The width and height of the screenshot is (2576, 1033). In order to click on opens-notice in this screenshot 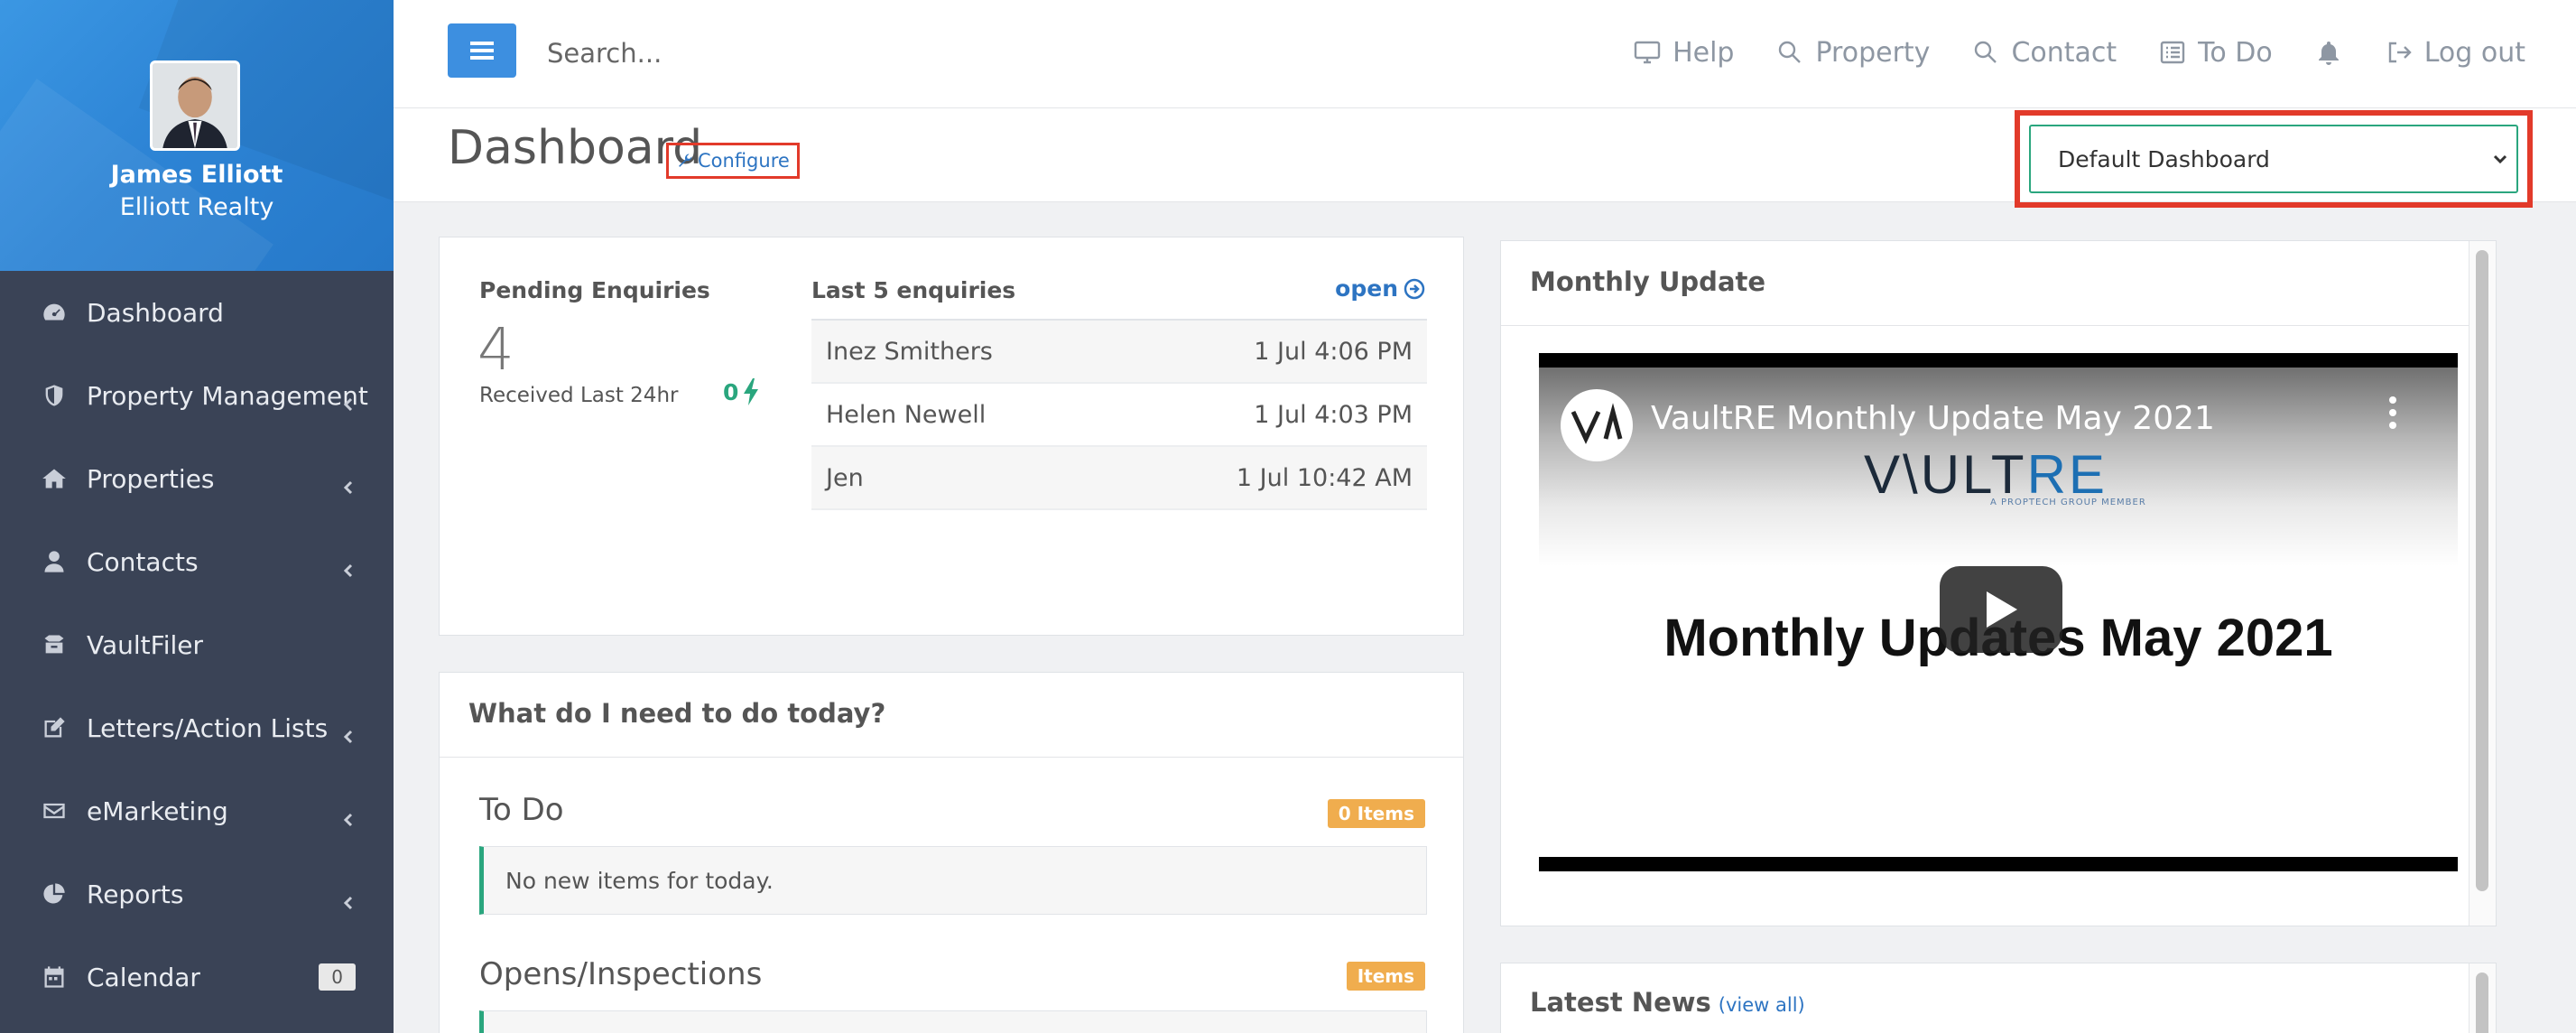, I will do `click(953, 1022)`.